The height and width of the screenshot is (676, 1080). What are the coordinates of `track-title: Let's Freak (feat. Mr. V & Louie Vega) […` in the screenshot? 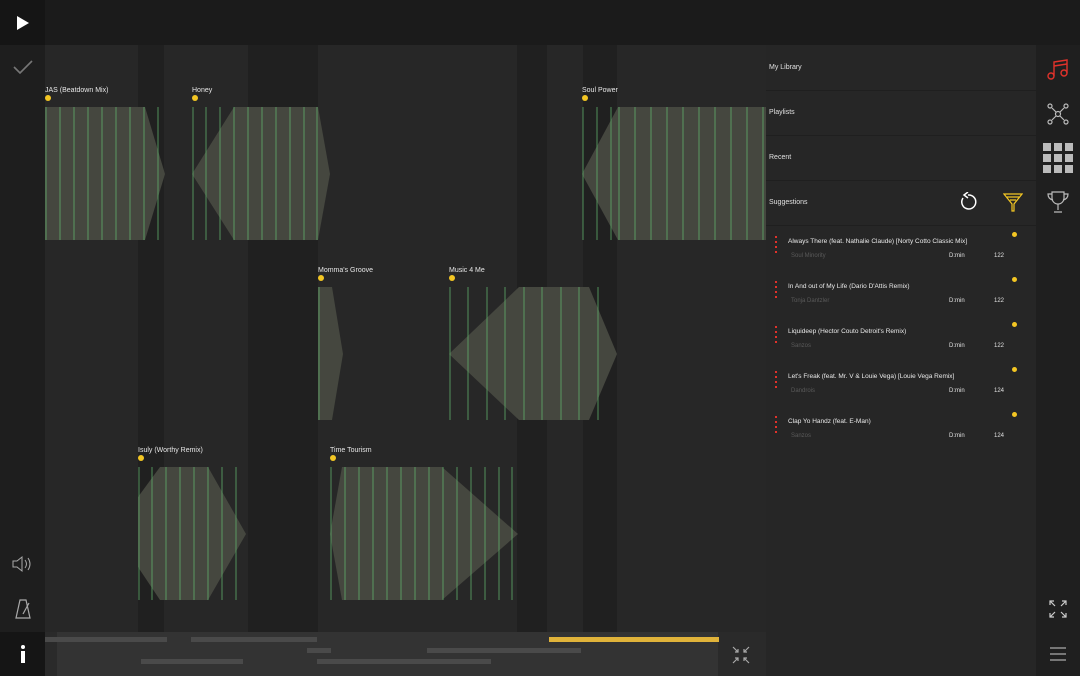 It's located at (871, 376).